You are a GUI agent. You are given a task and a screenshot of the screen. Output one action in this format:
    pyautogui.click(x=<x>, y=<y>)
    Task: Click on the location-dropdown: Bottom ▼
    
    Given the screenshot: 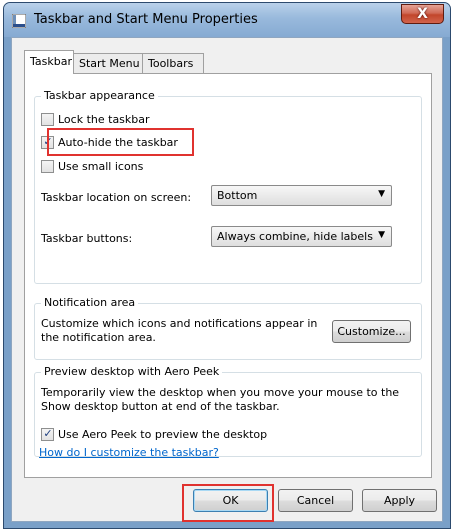 What is the action you would take?
    pyautogui.click(x=301, y=195)
    